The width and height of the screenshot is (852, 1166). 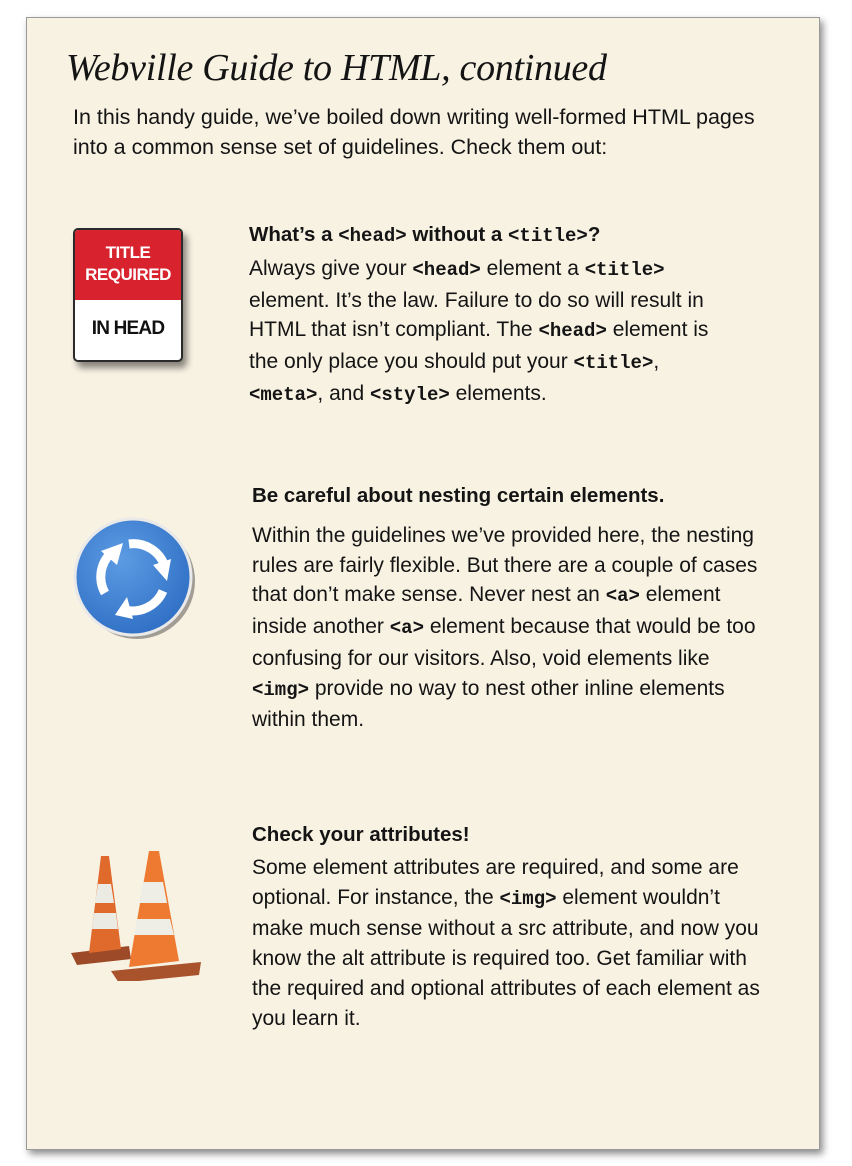 What do you see at coordinates (498, 393) in the screenshot?
I see `body-text: elements.` at bounding box center [498, 393].